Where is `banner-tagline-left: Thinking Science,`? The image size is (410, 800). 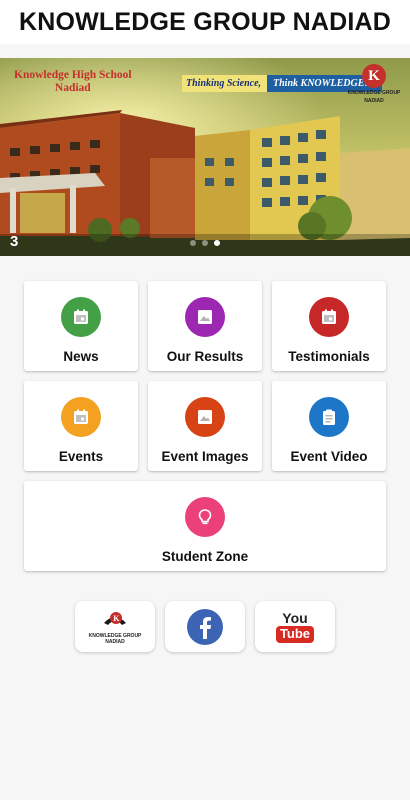
banner-tagline-left: Thinking Science, is located at coordinates (225, 83).